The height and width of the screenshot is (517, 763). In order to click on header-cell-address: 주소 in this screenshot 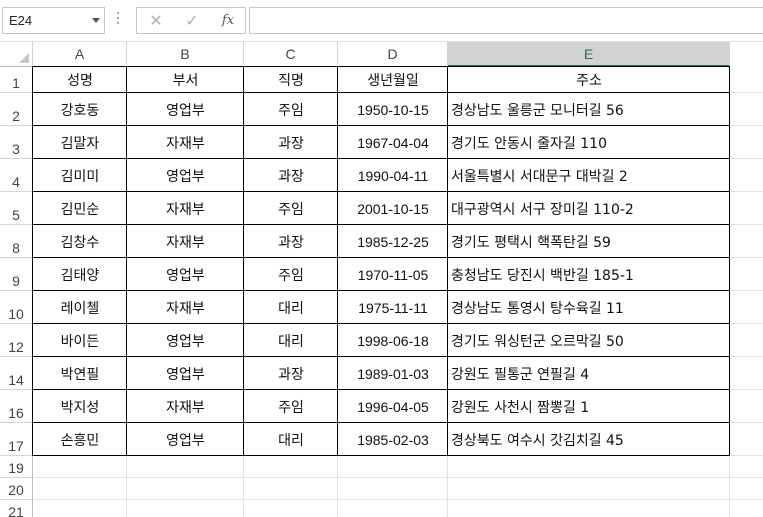, I will do `click(589, 80)`.